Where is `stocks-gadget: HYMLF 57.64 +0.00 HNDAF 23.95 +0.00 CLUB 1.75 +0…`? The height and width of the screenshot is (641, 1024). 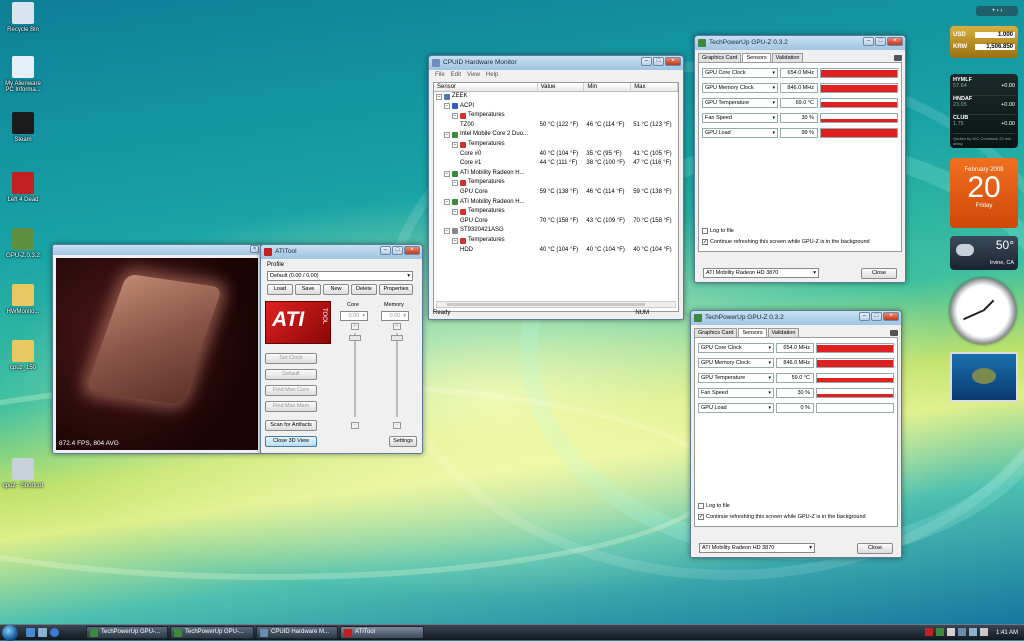 stocks-gadget: HYMLF 57.64 +0.00 HNDAF 23.95 +0.00 CLUB 1.75 +0… is located at coordinates (984, 111).